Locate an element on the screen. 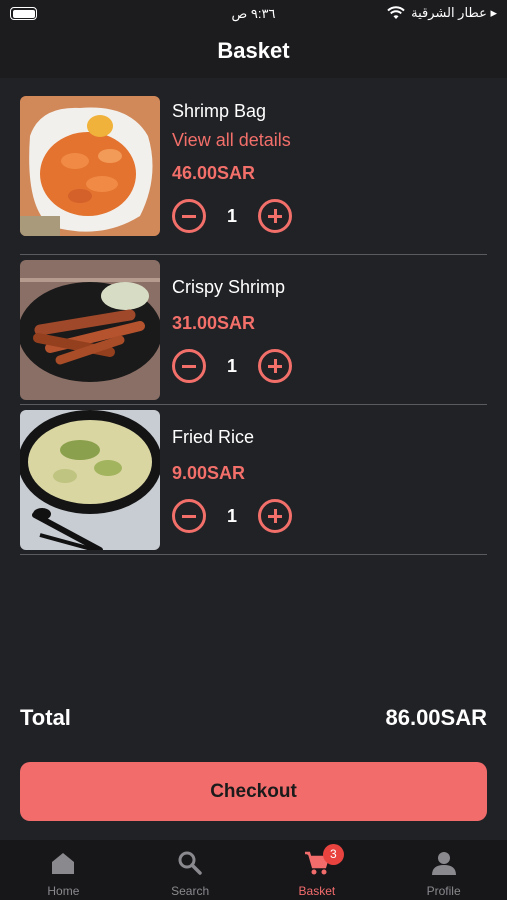 The width and height of the screenshot is (507, 900). checkout-button: Checkout is located at coordinates (253, 791).